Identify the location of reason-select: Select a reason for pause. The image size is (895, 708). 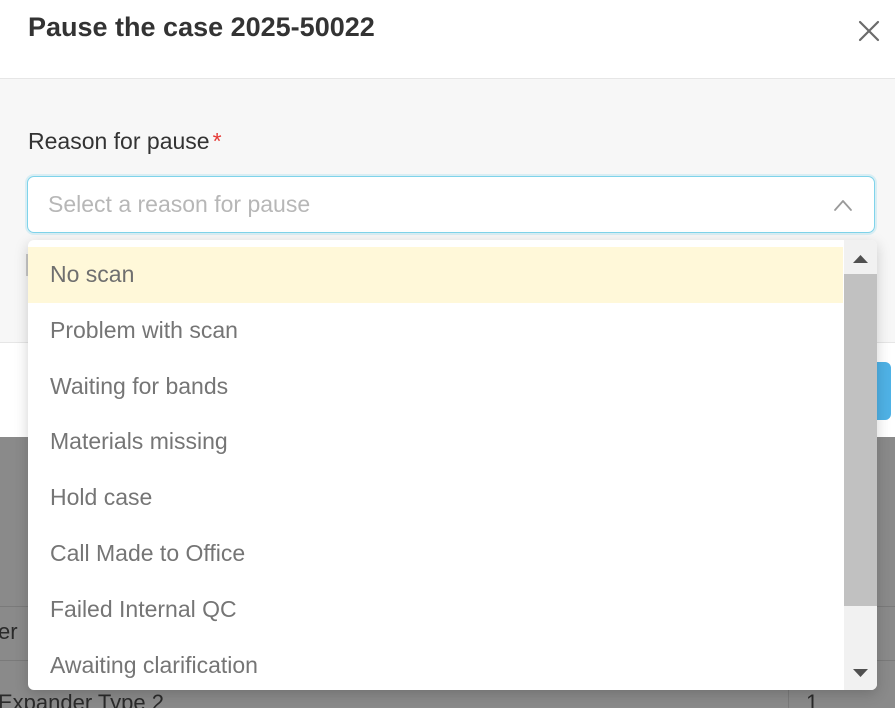
(451, 204).